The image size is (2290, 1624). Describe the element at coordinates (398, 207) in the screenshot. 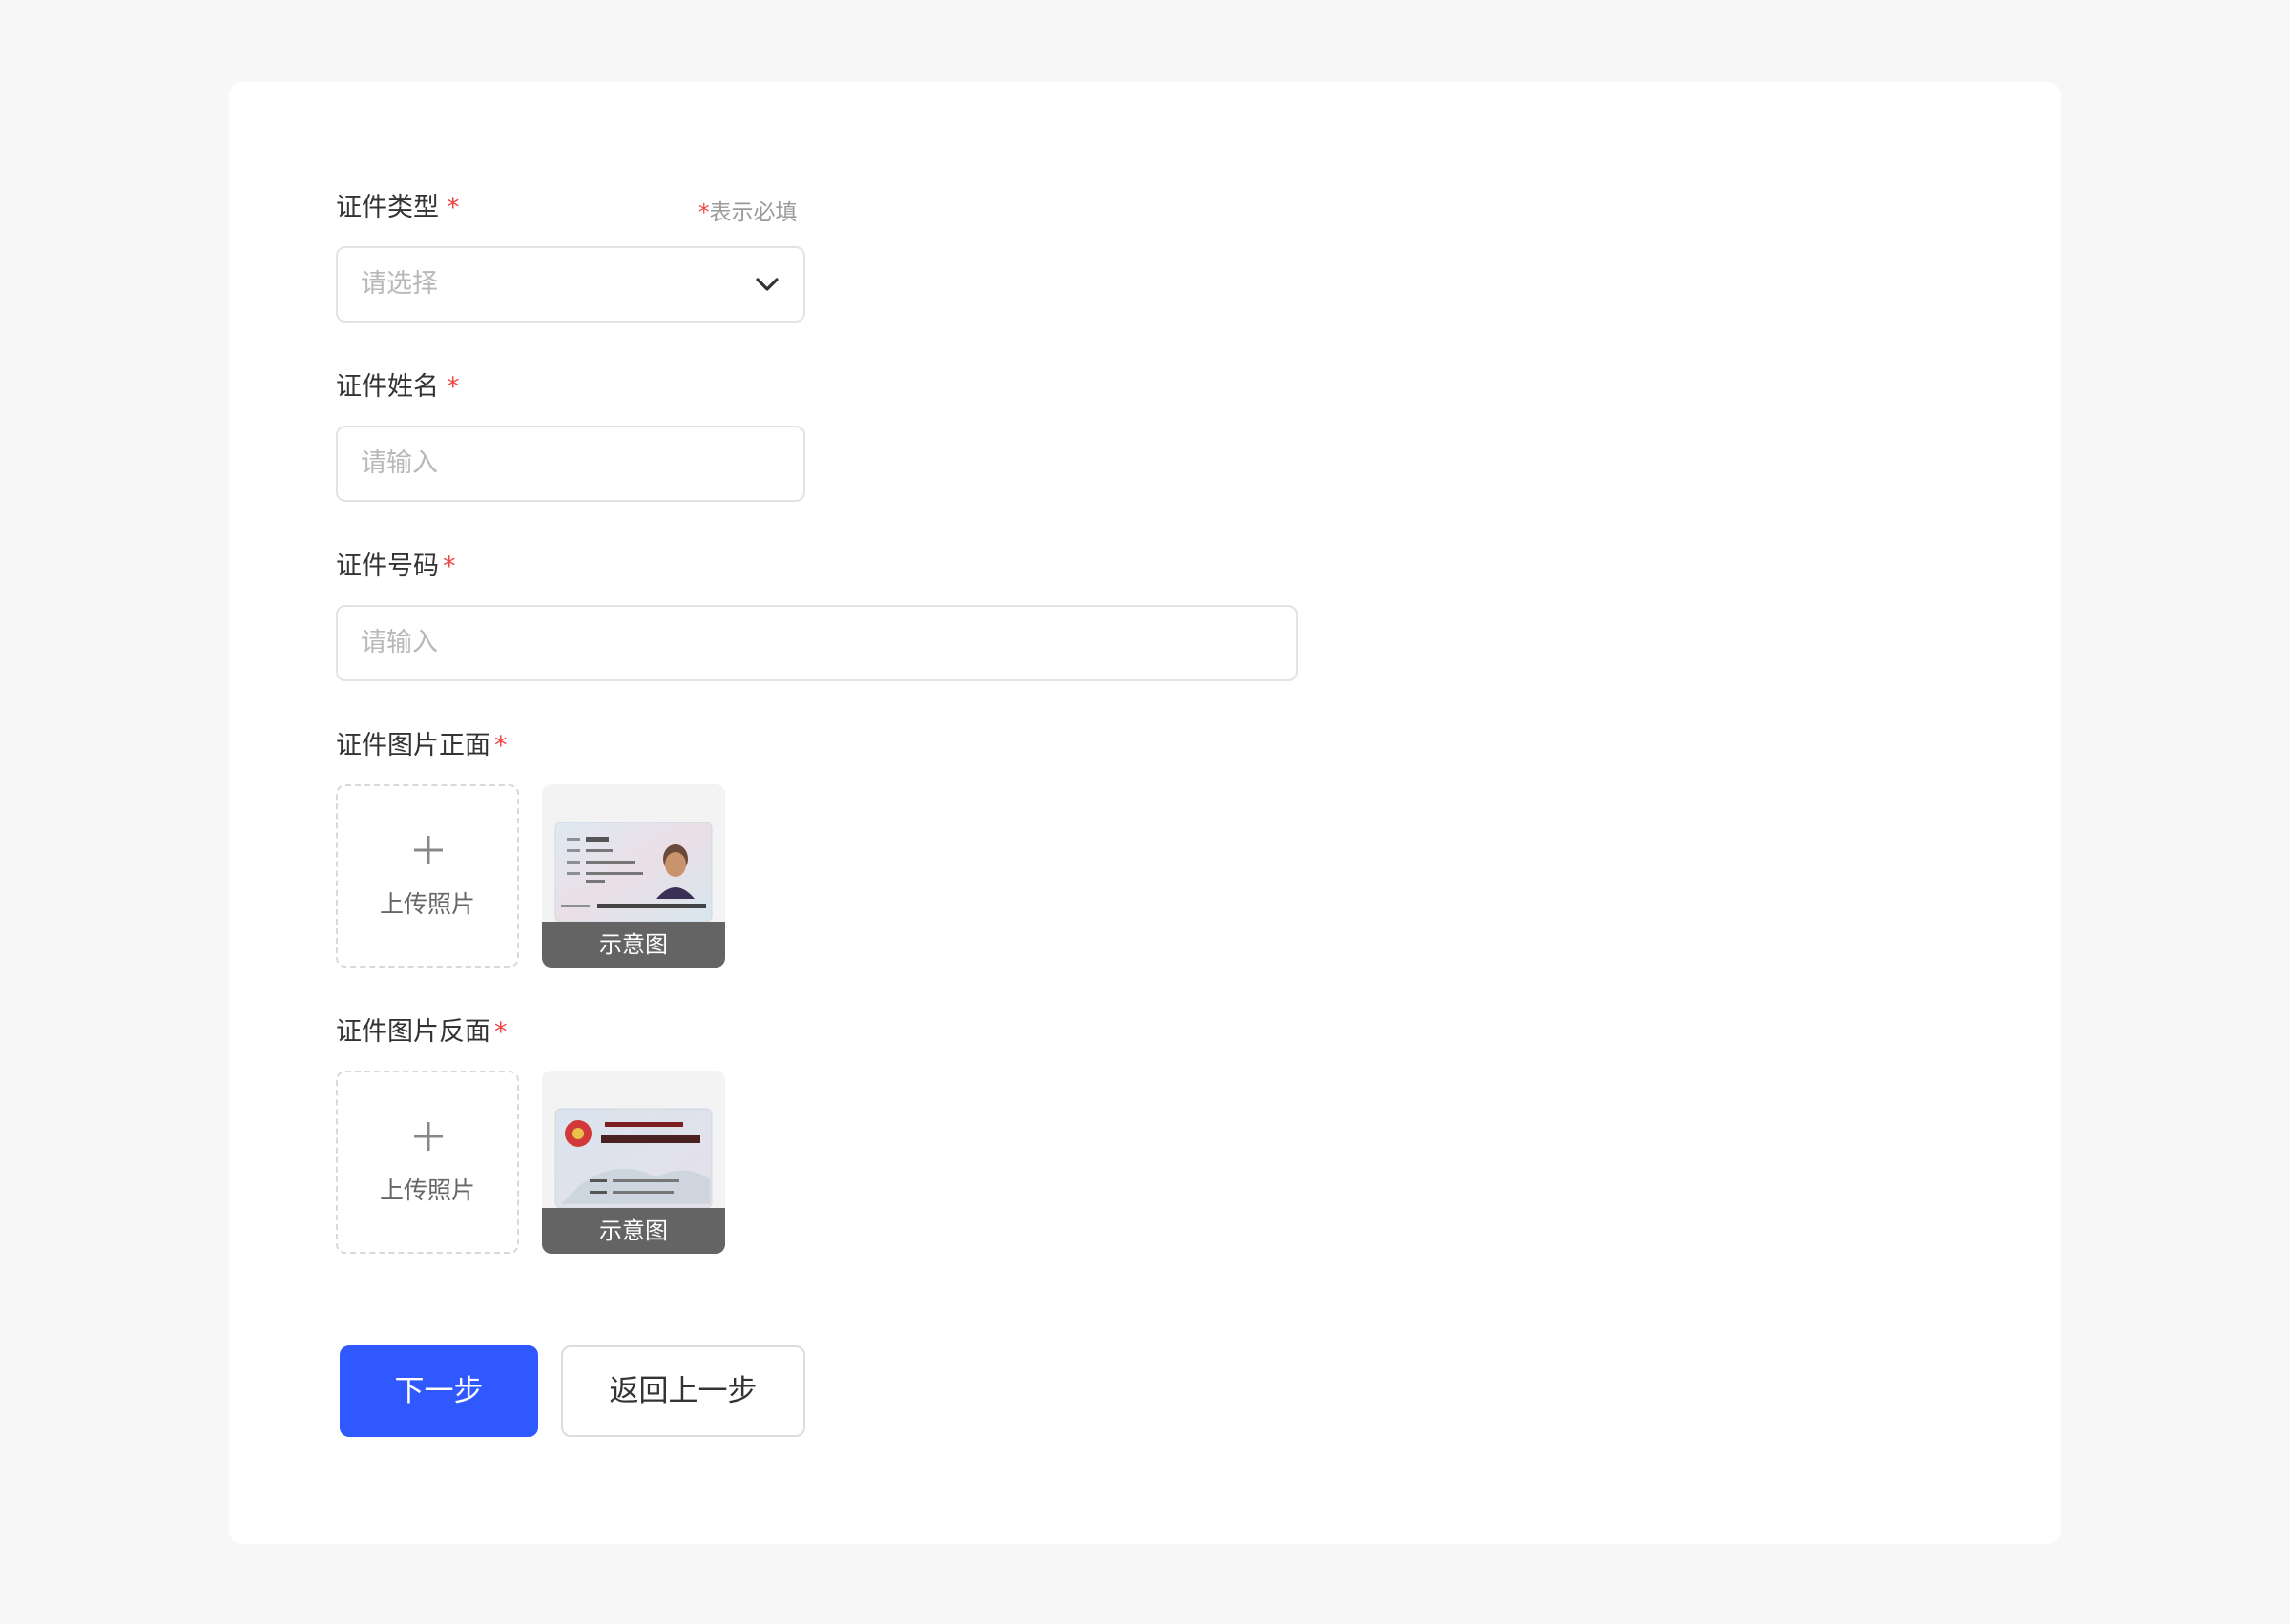

I see `cert-type-label: 证件类型 *` at that location.